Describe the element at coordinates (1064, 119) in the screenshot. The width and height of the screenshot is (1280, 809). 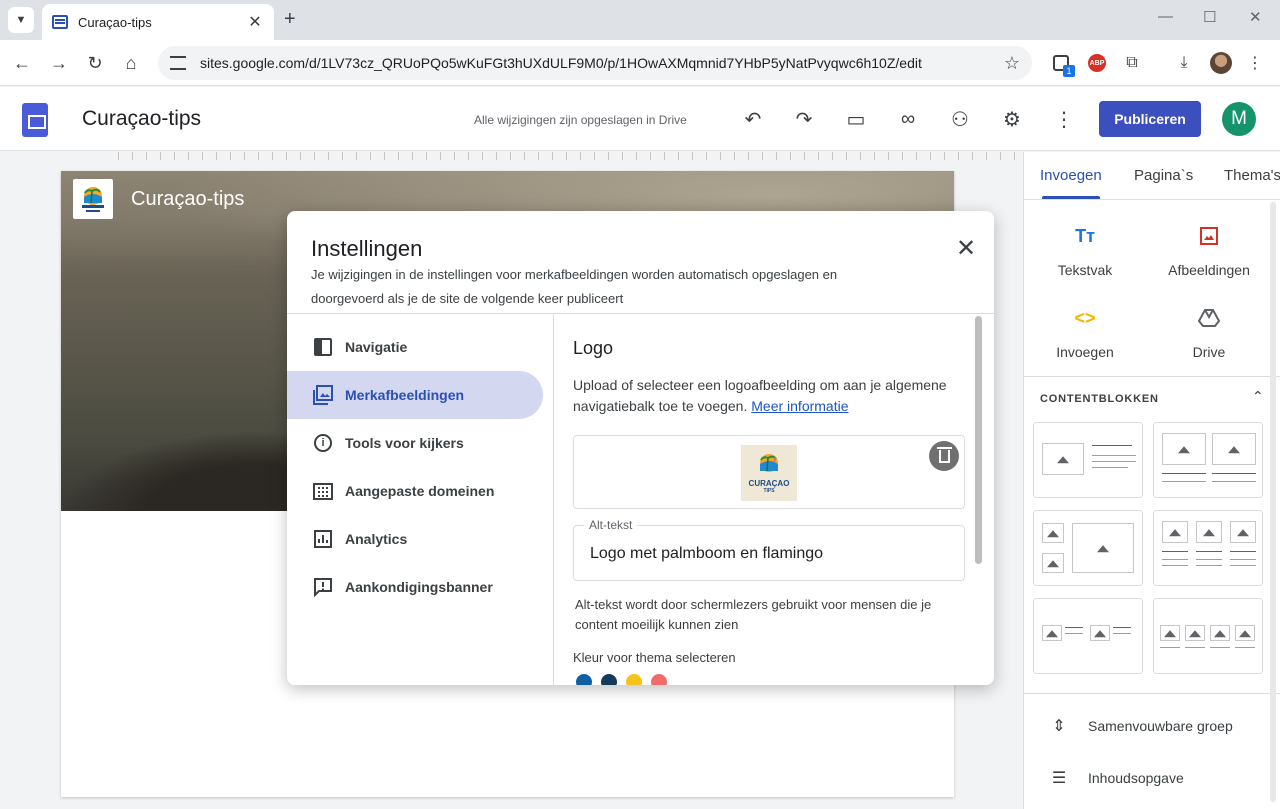
I see `more-options-icon: ⋮` at that location.